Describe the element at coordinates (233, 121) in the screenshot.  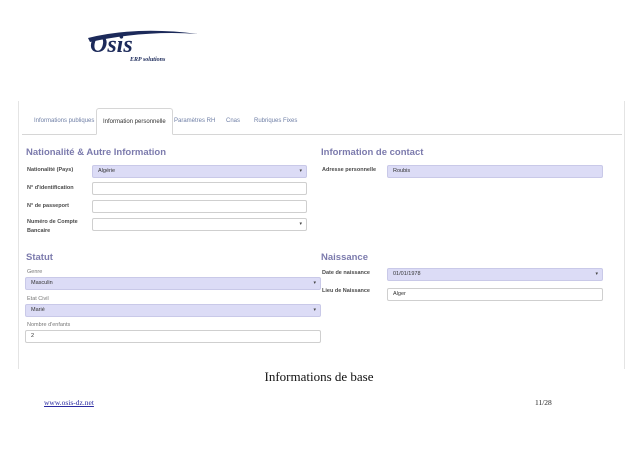
I see `tab-cnas: Cnas` at that location.